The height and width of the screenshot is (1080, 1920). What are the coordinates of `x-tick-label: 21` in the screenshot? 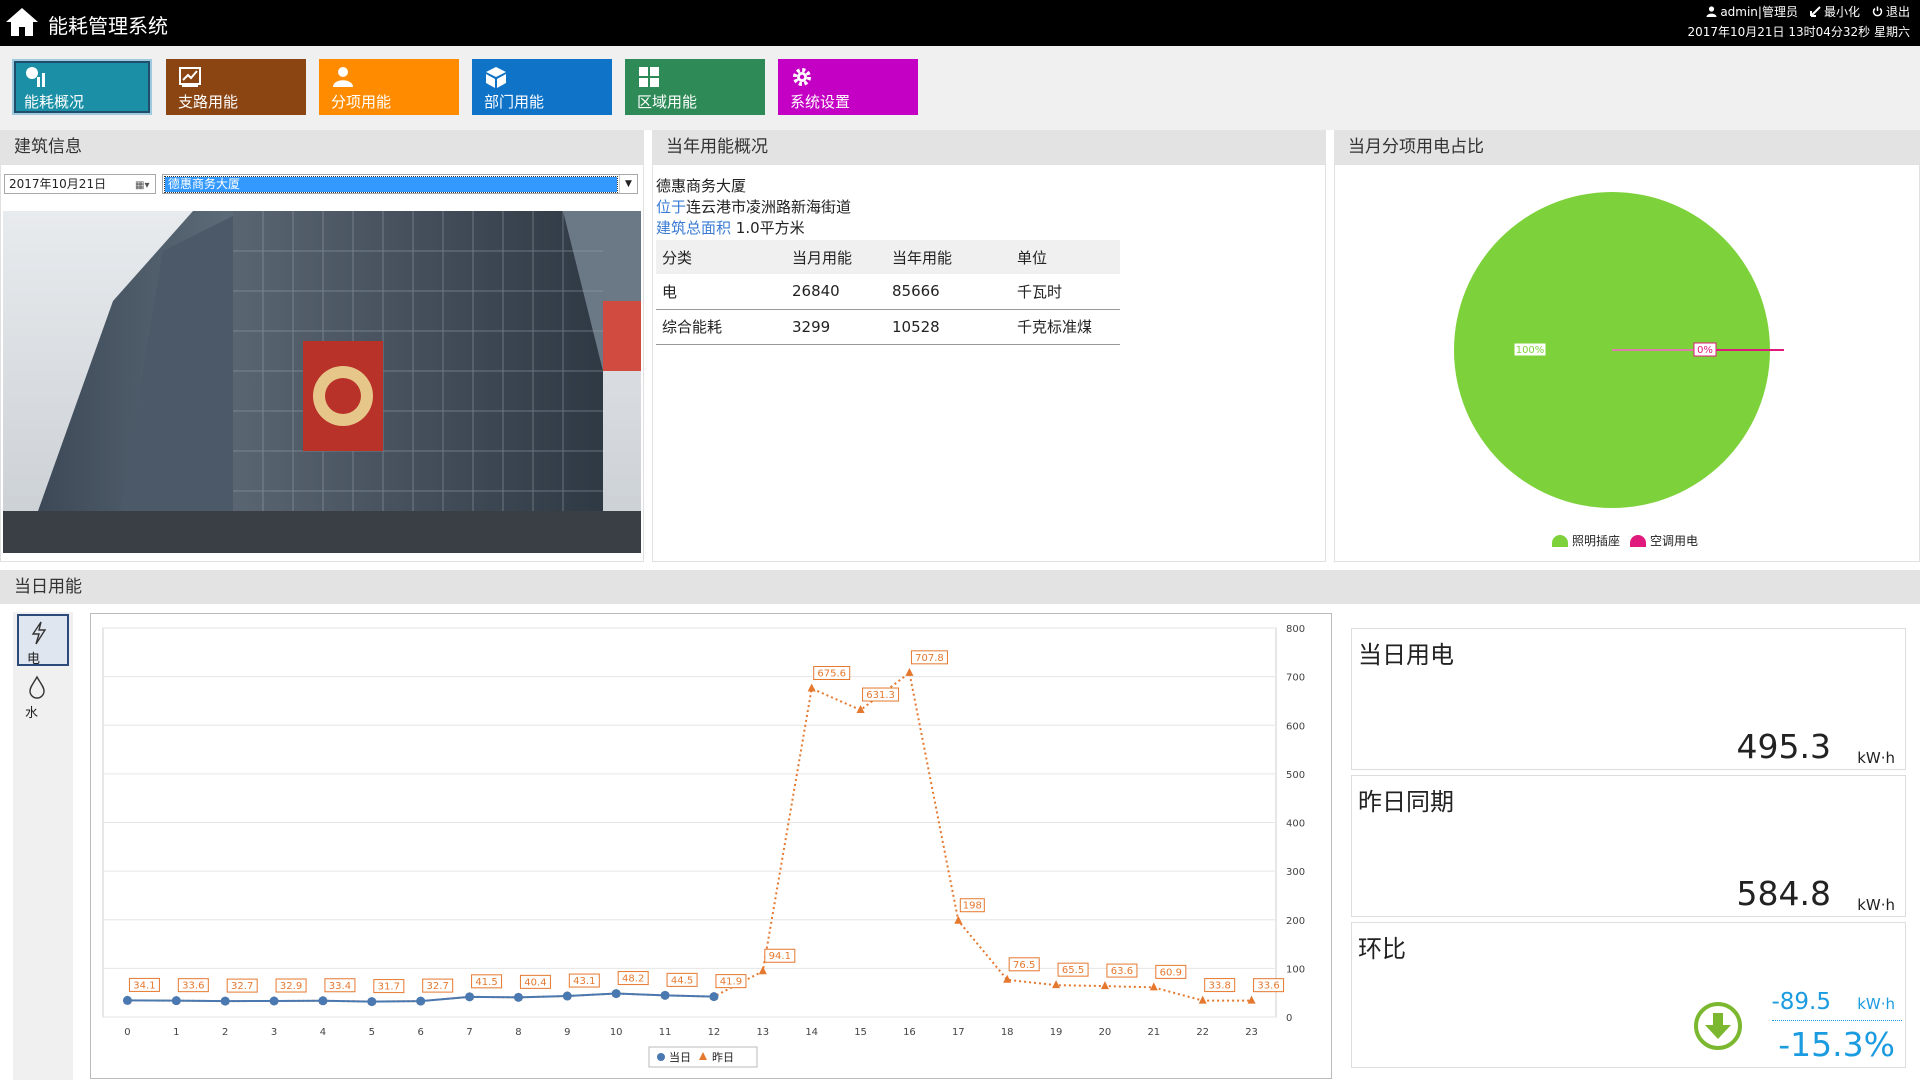 It's located at (1153, 1032).